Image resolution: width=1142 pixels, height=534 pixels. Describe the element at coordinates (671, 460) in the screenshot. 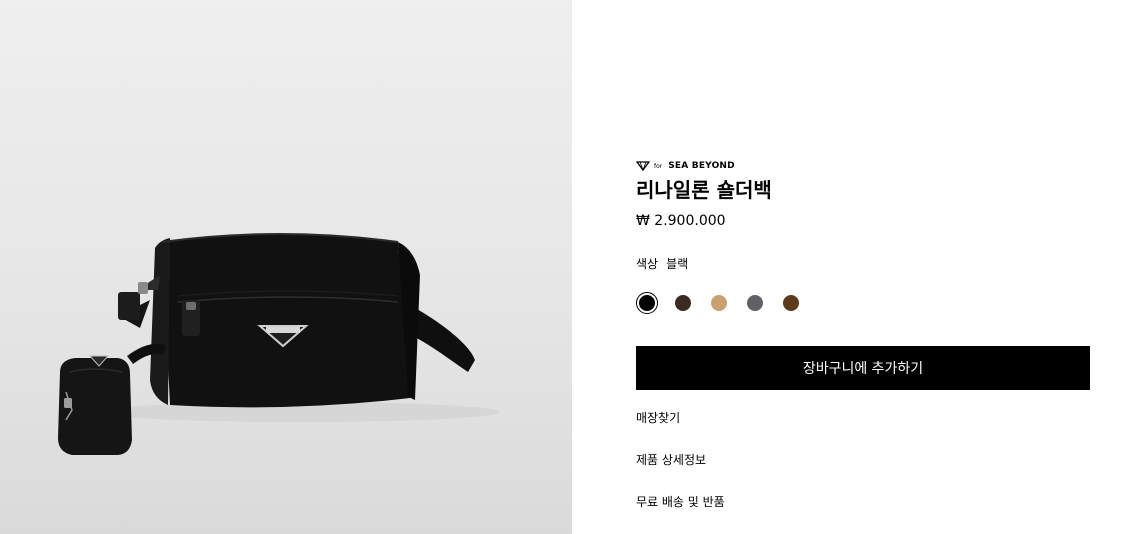

I see `product-details-link: 제품 상세정보` at that location.